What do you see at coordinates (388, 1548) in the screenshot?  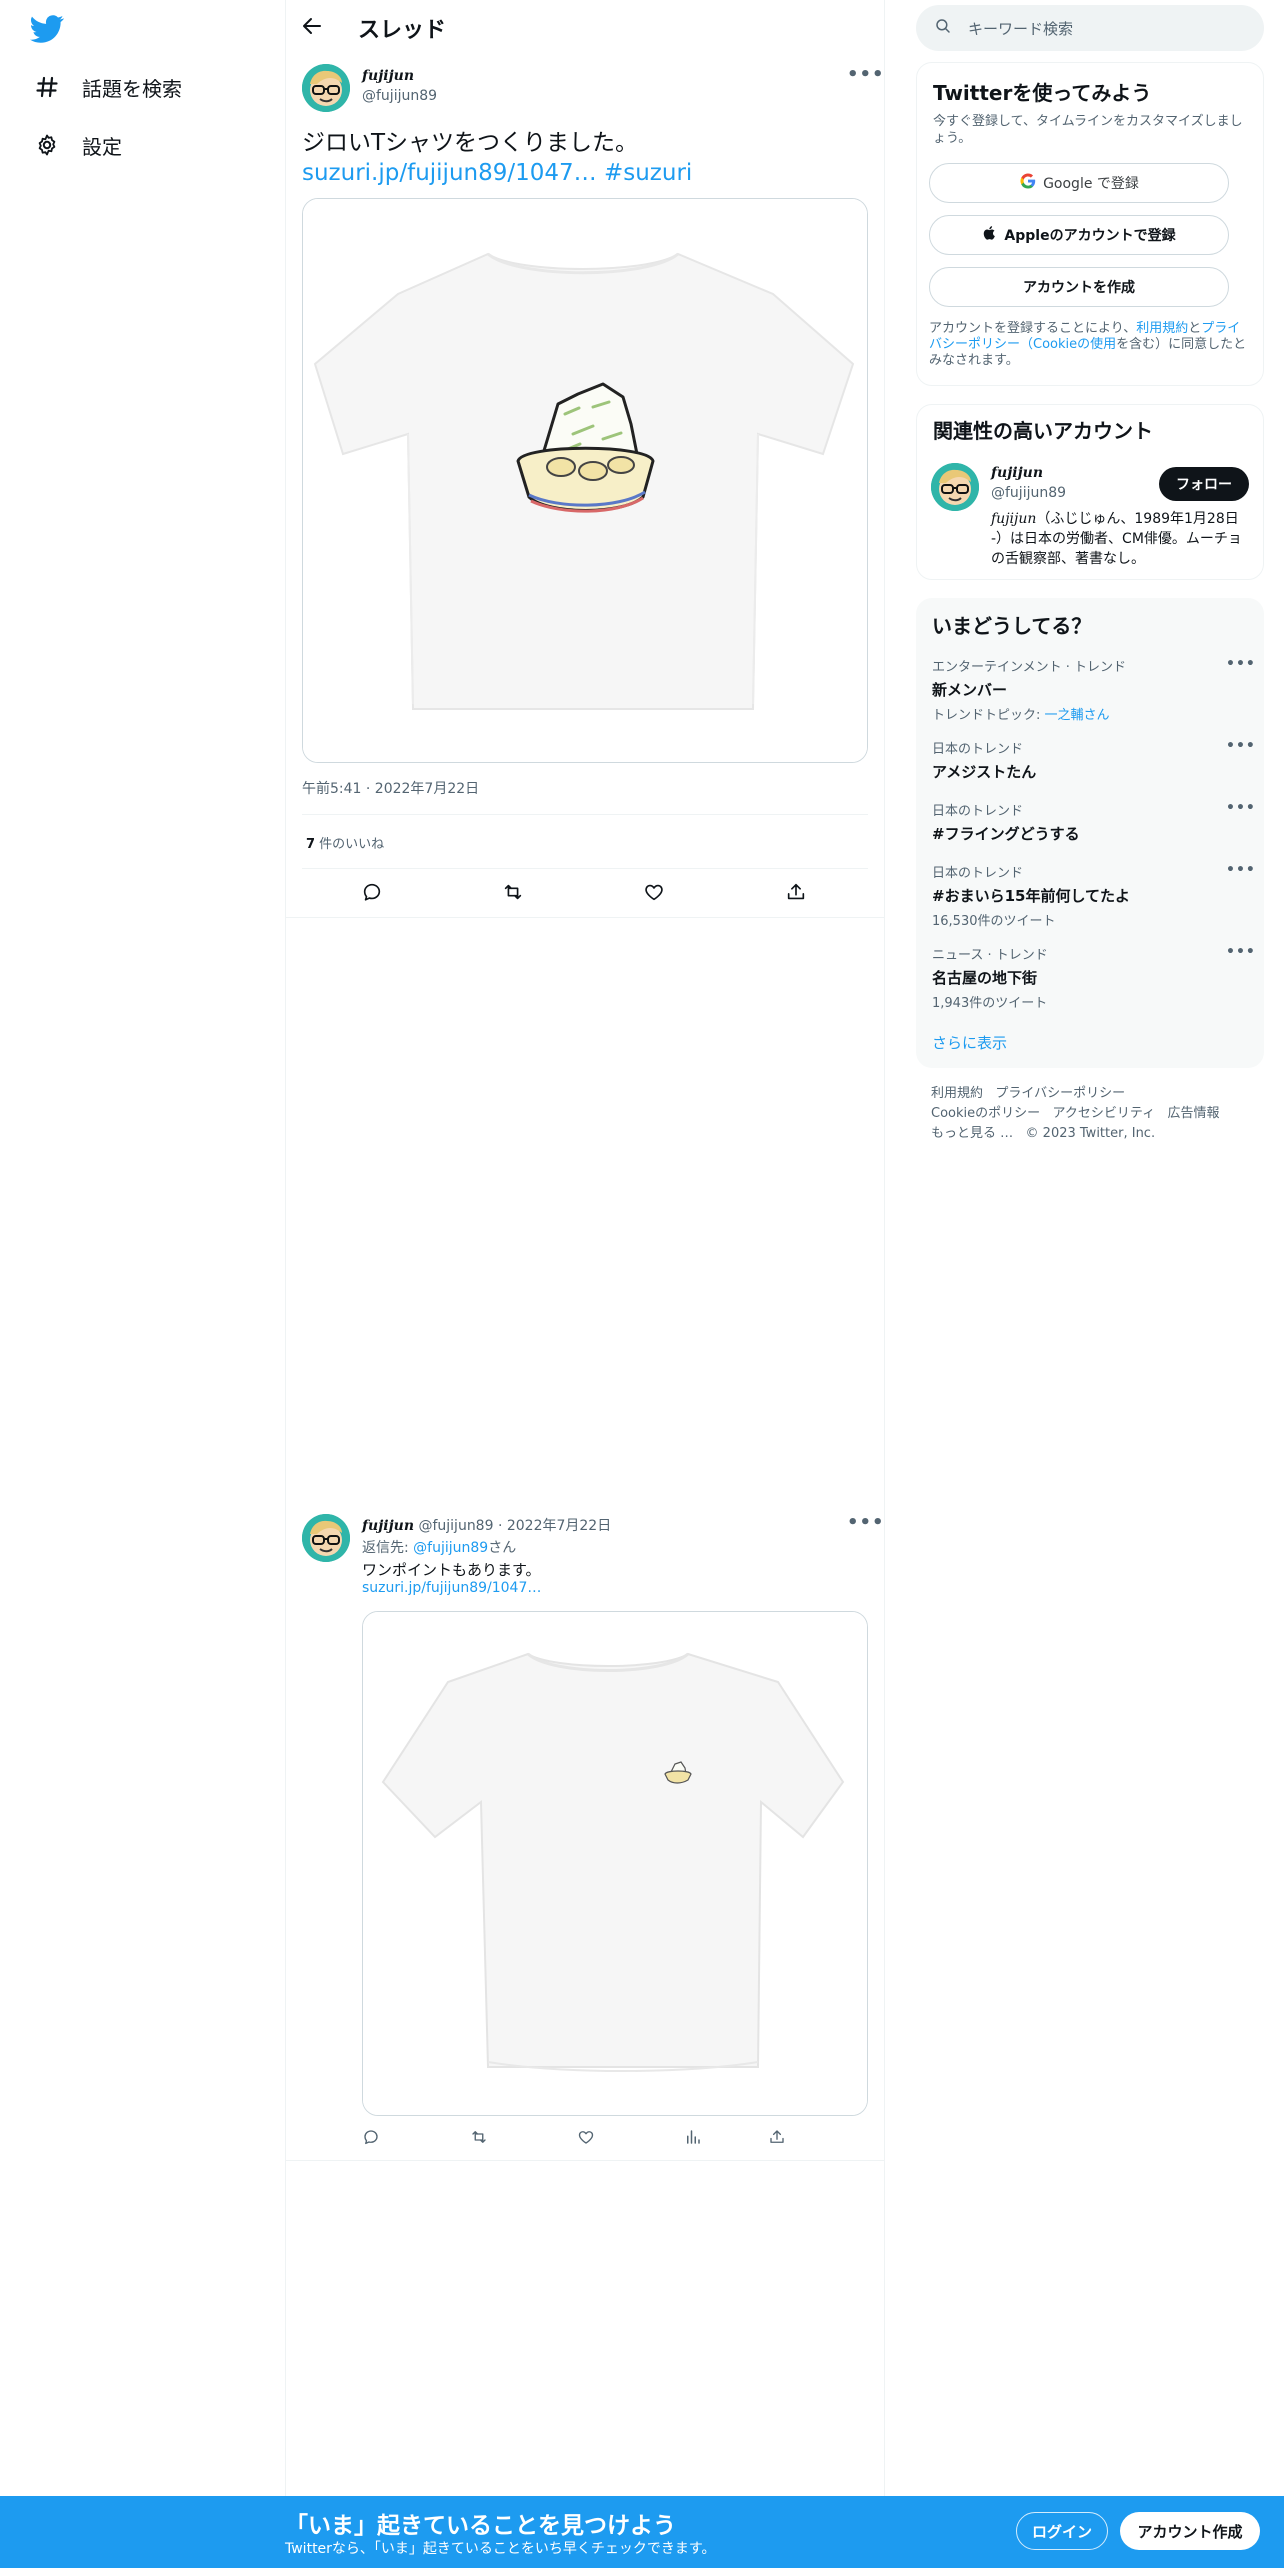 I see `reply-prefix: 返信先:` at bounding box center [388, 1548].